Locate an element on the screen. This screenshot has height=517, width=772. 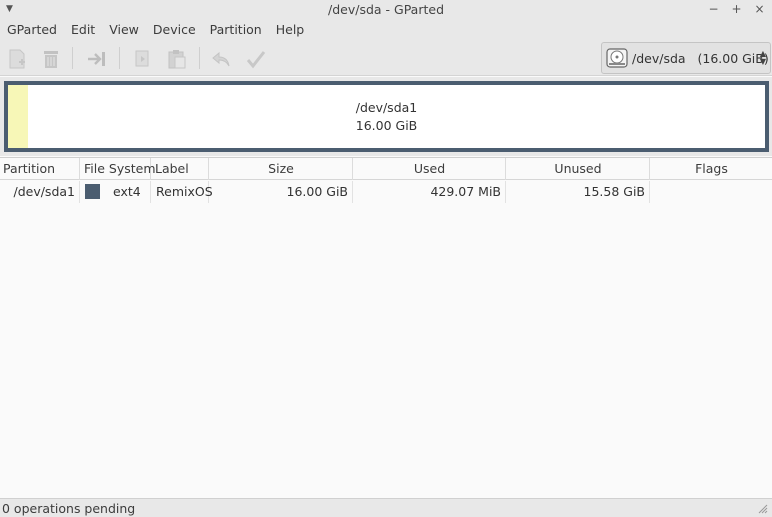
paste-icon is located at coordinates (177, 59).